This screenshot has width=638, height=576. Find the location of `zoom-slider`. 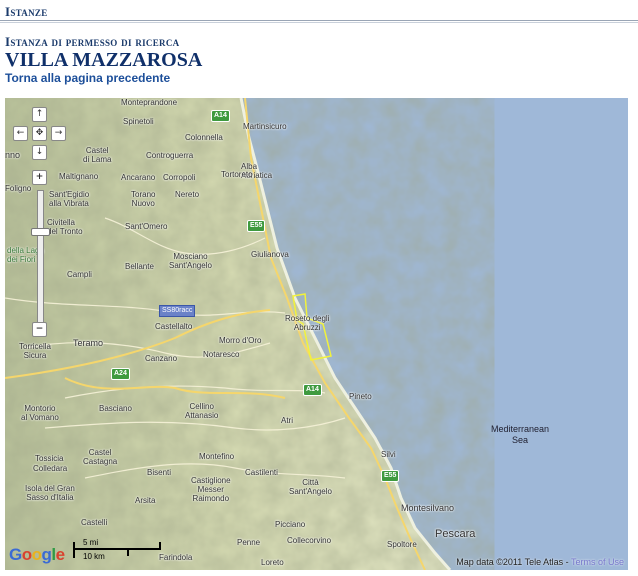

zoom-slider is located at coordinates (40, 257).